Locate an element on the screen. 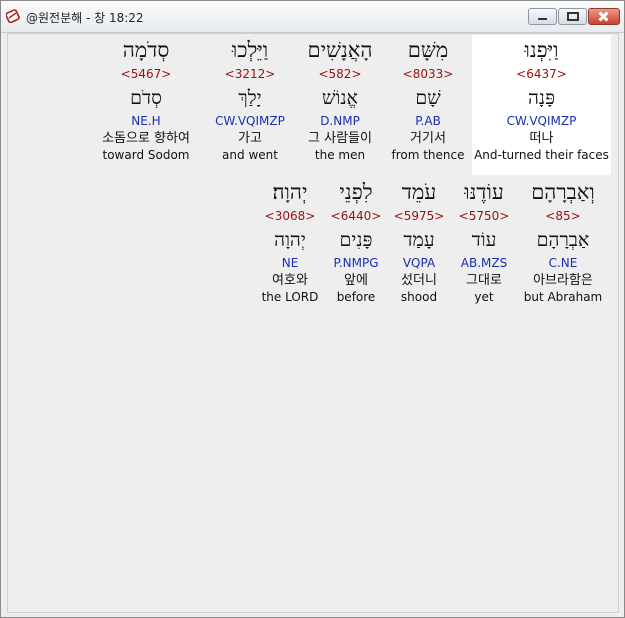 The image size is (625, 618). word-block: עֹמֵד <5975> עָמַד VQPA 섰더니 shood is located at coordinates (419, 241).